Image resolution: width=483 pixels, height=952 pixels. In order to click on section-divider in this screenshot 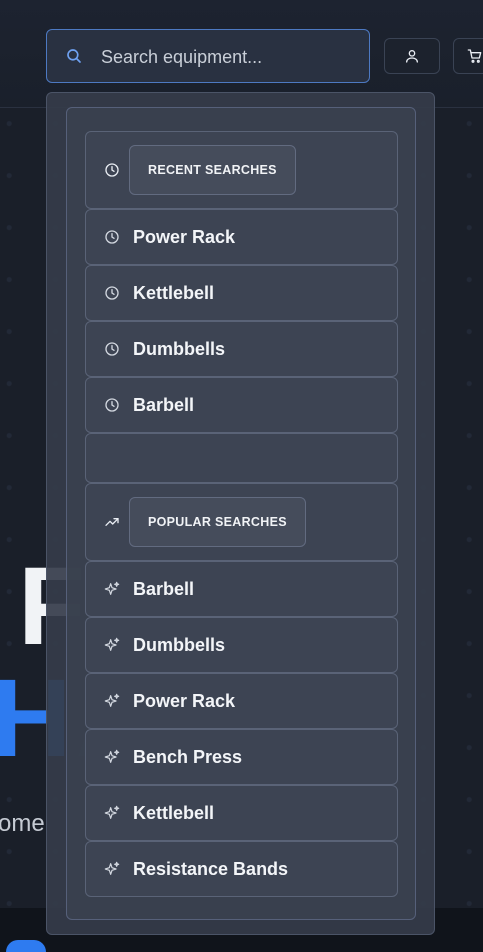, I will do `click(241, 458)`.